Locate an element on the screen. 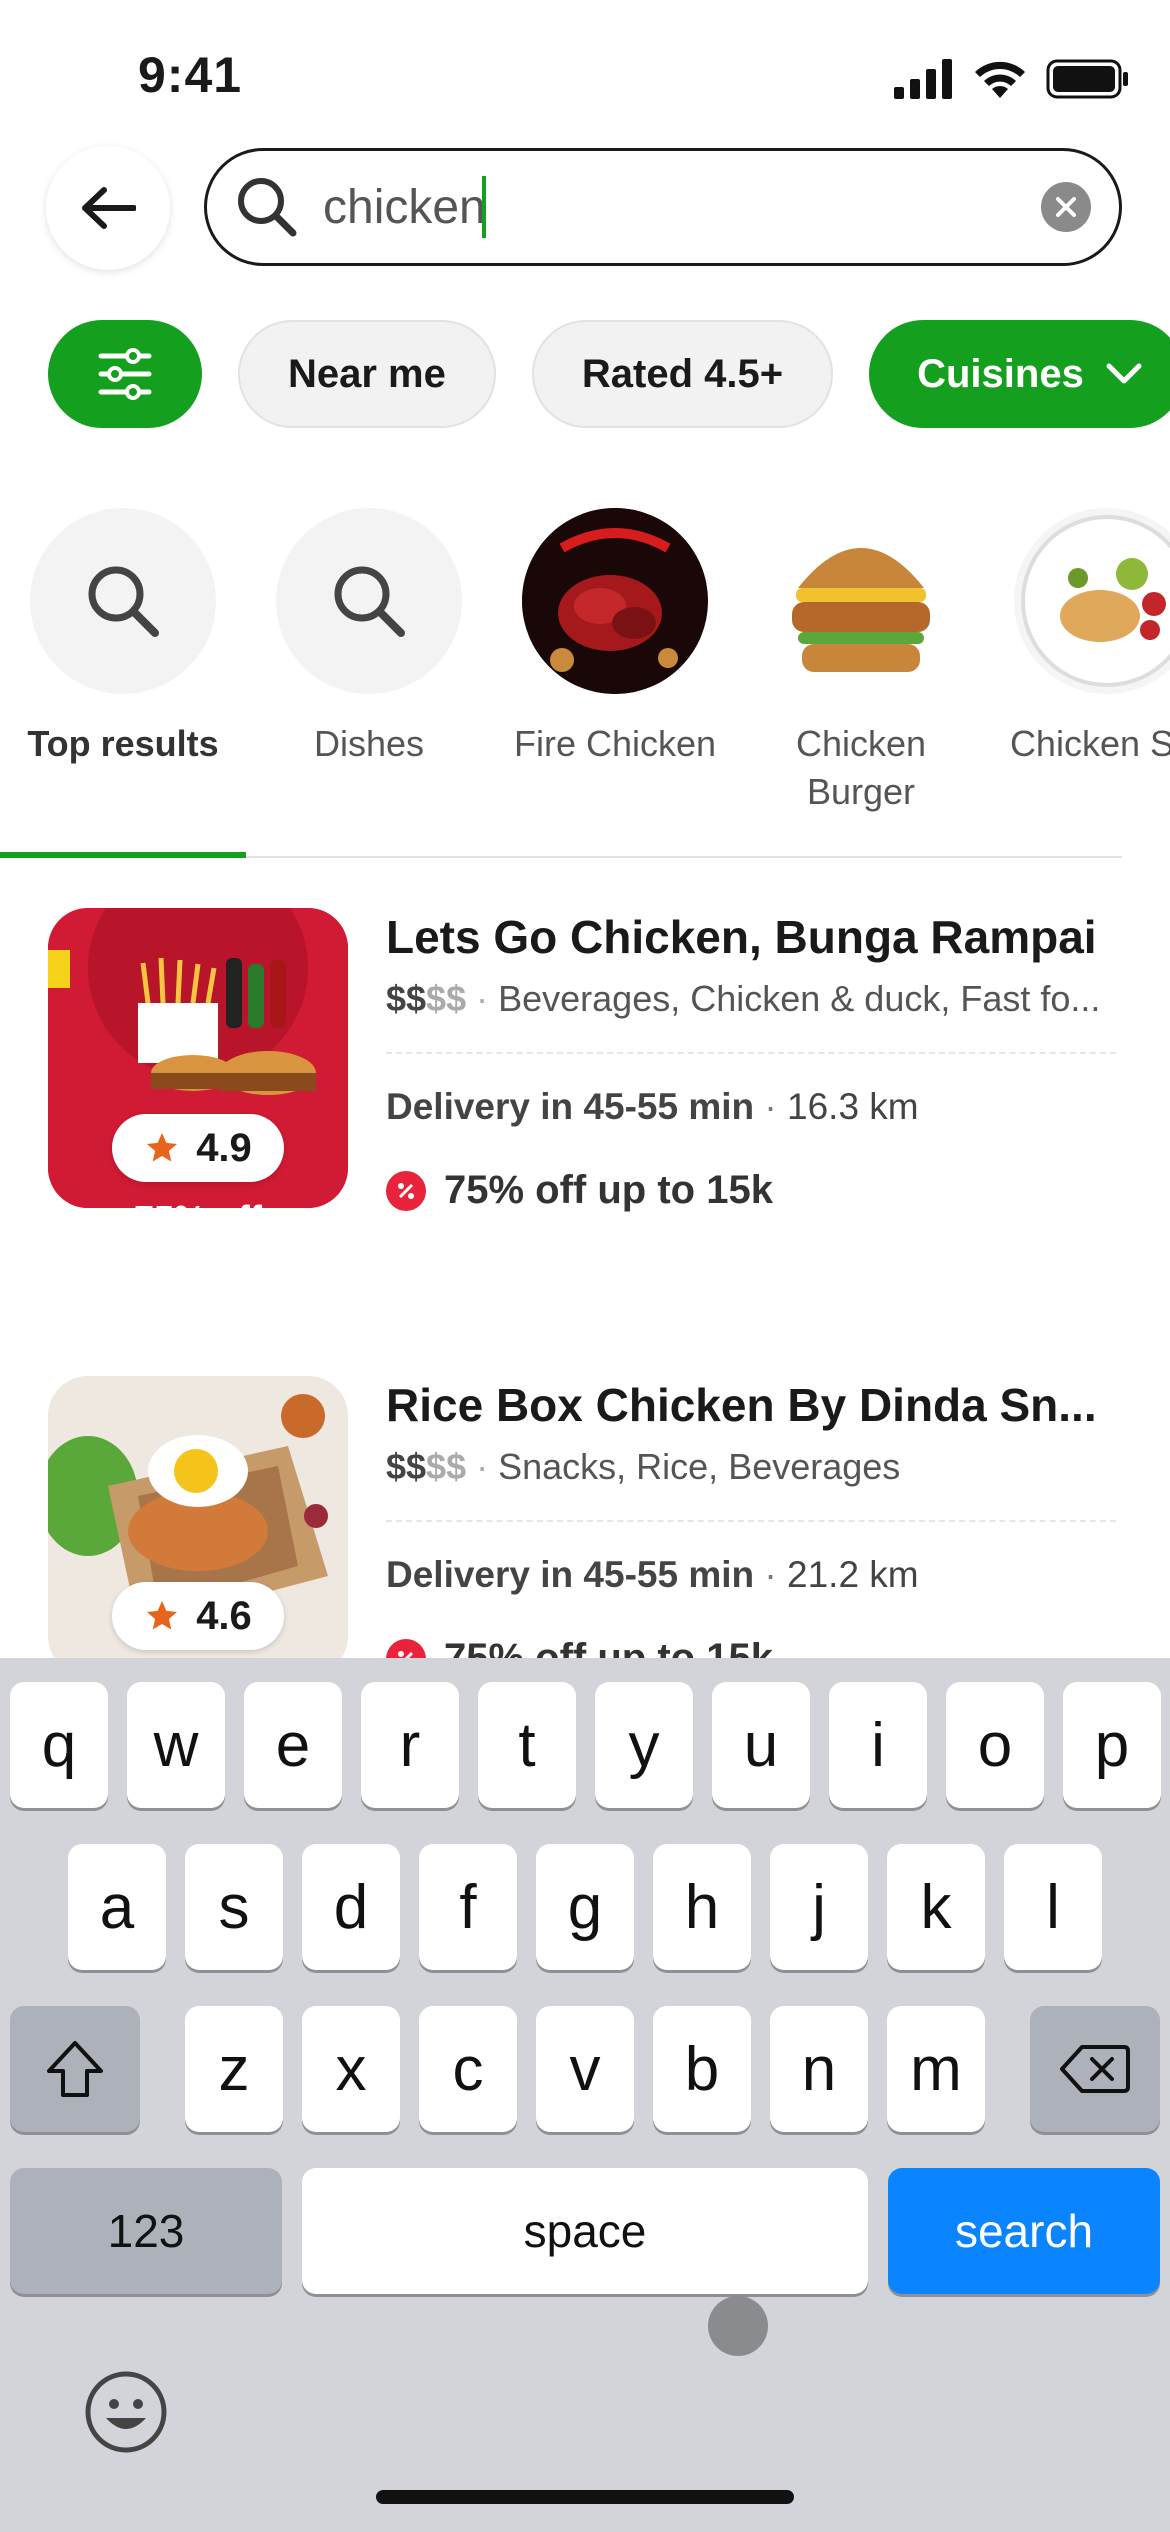  delivery-info: Delivery in 45-55 min · 21.2 km is located at coordinates (652, 1574).